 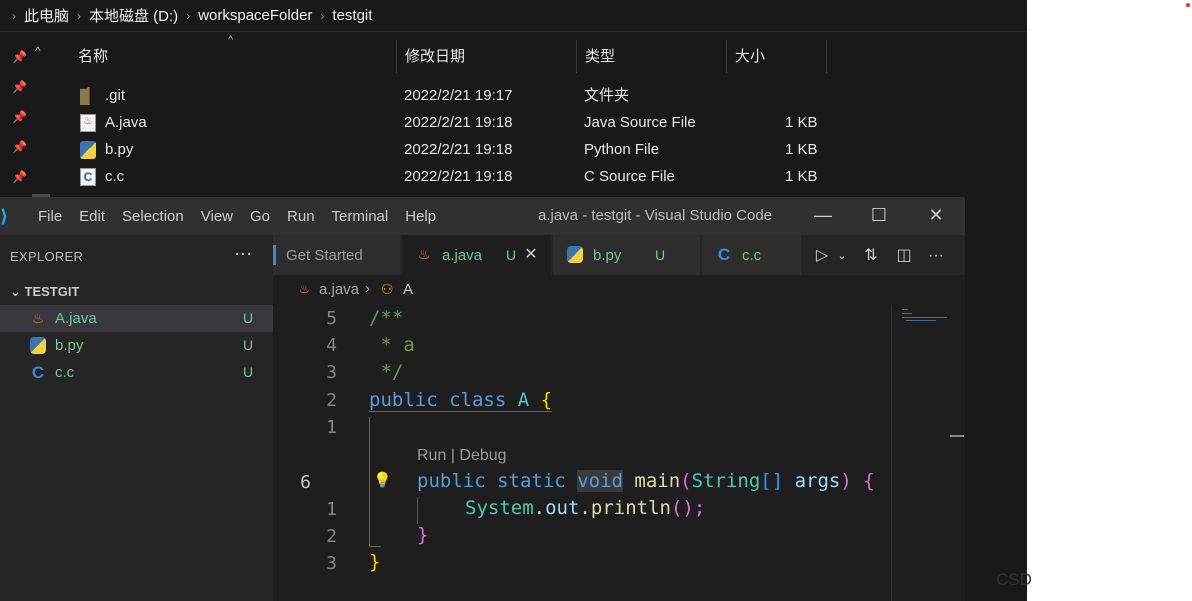 What do you see at coordinates (871, 256) in the screenshot?
I see `compare-changes-icon: ⇅` at bounding box center [871, 256].